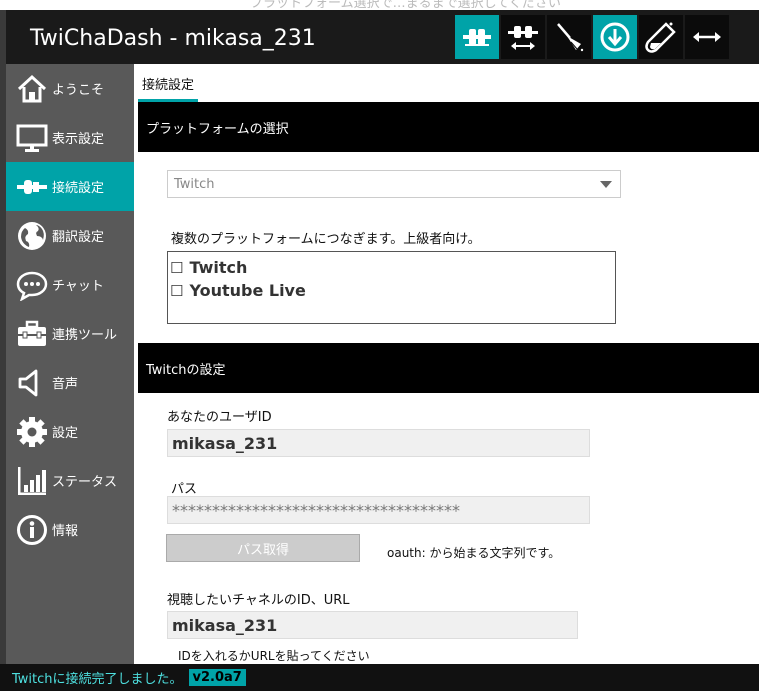 This screenshot has width=759, height=691. What do you see at coordinates (405, 5) in the screenshot?
I see `clipped-hint-text: プラットフォーム選択で…まるまで選択してください` at bounding box center [405, 5].